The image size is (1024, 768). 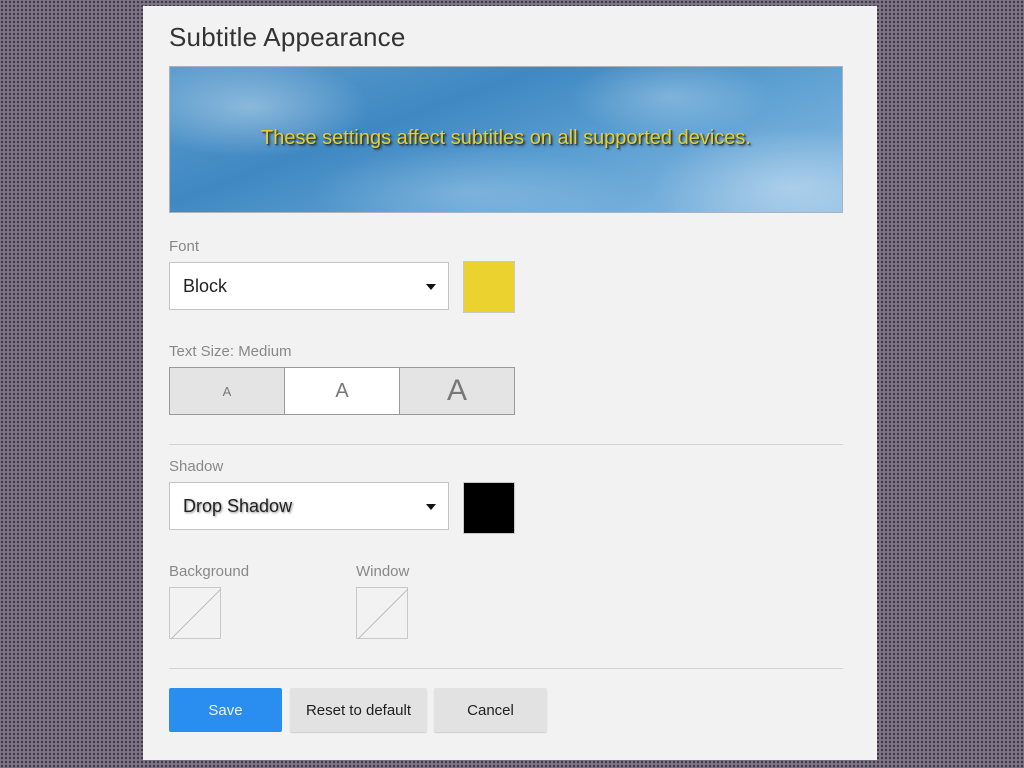 I want to click on shadow-label: Shadow, so click(x=196, y=466).